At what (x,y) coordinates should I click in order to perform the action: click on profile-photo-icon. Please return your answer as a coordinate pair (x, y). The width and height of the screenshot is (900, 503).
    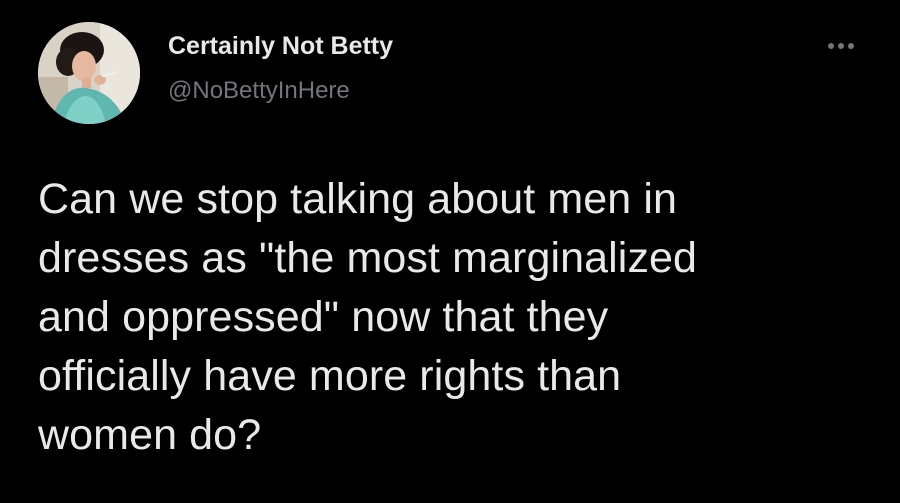
    Looking at the image, I should click on (89, 73).